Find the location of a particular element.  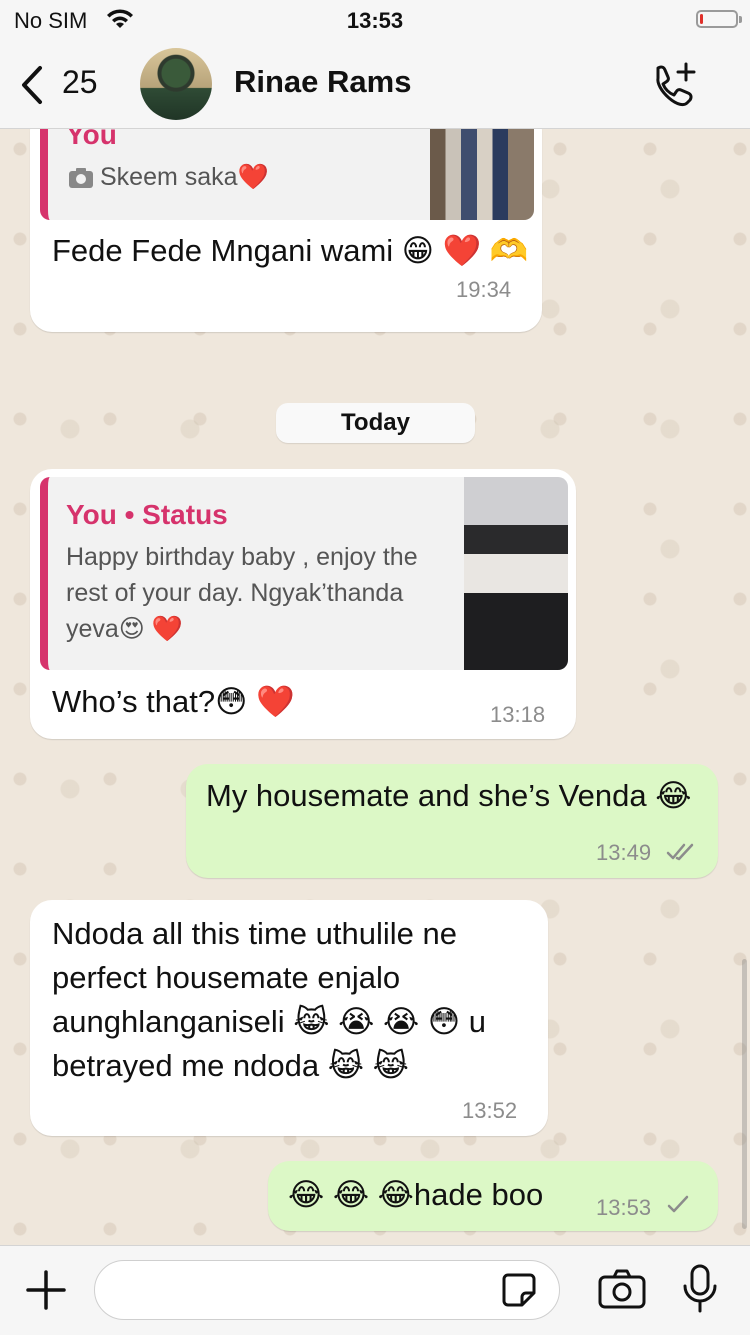

back-chevron-icon is located at coordinates (31, 85).